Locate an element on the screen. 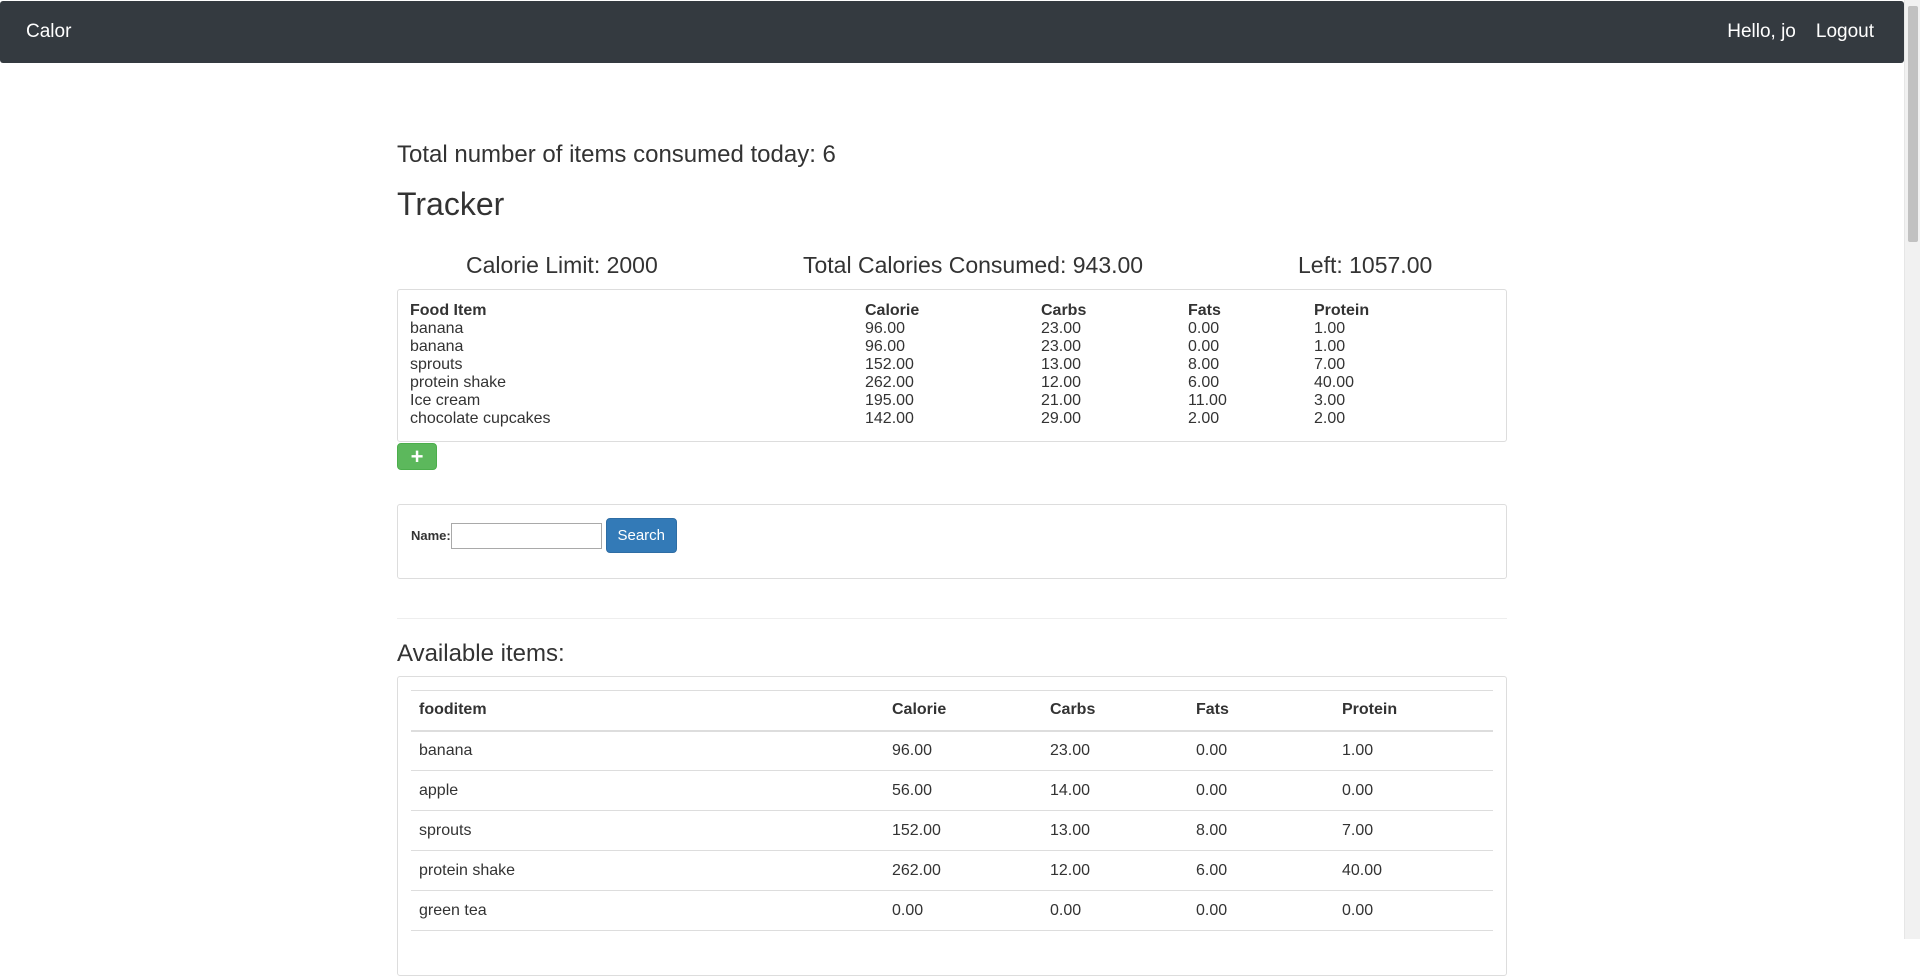  cell-food: green tea is located at coordinates (647, 910).